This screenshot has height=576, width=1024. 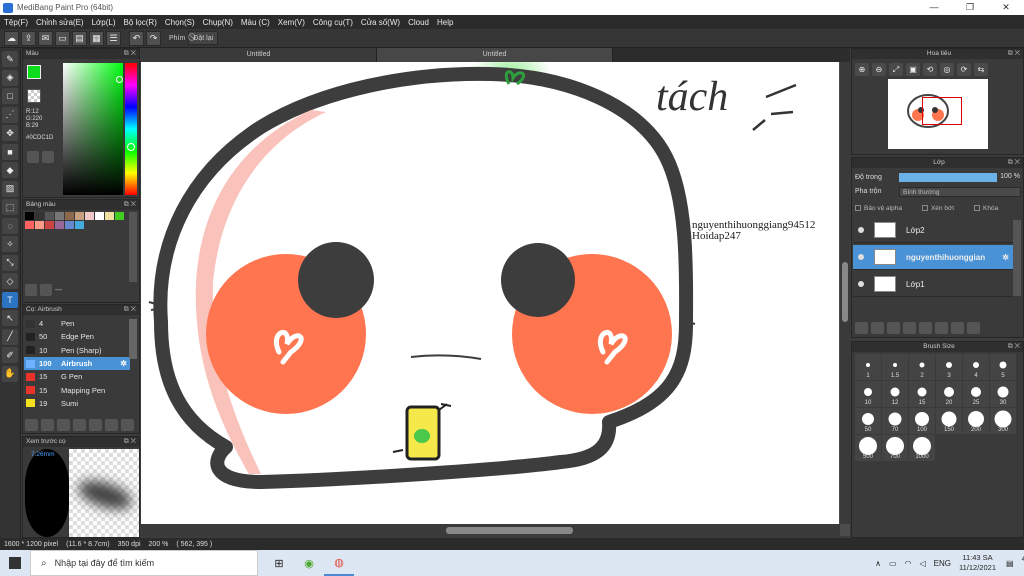 What do you see at coordinates (845, 292) in the screenshot?
I see `vertical-scroll-thumb` at bounding box center [845, 292].